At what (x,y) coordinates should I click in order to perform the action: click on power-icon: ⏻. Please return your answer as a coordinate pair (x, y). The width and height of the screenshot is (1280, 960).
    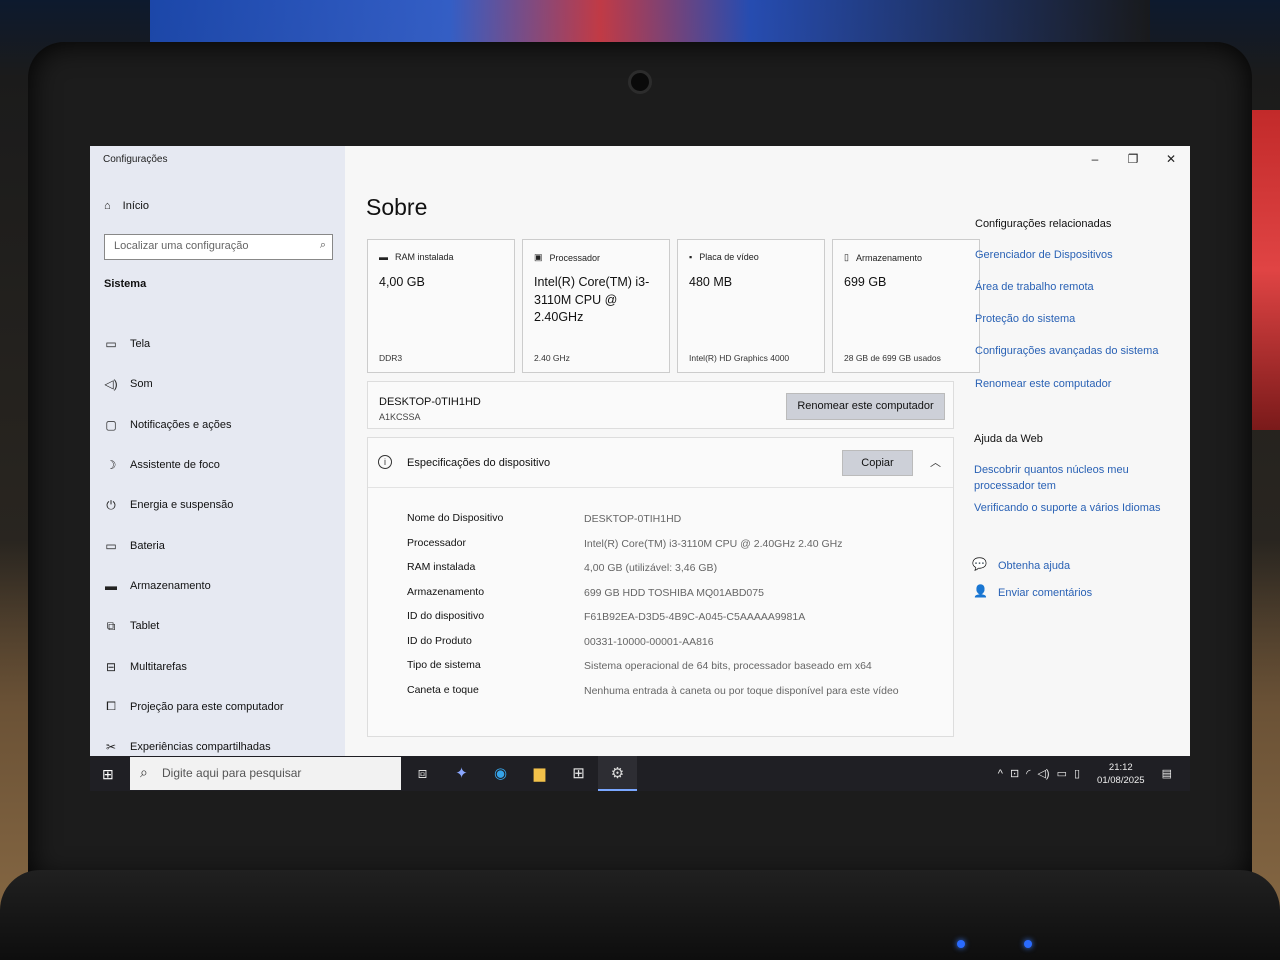
    Looking at the image, I should click on (111, 504).